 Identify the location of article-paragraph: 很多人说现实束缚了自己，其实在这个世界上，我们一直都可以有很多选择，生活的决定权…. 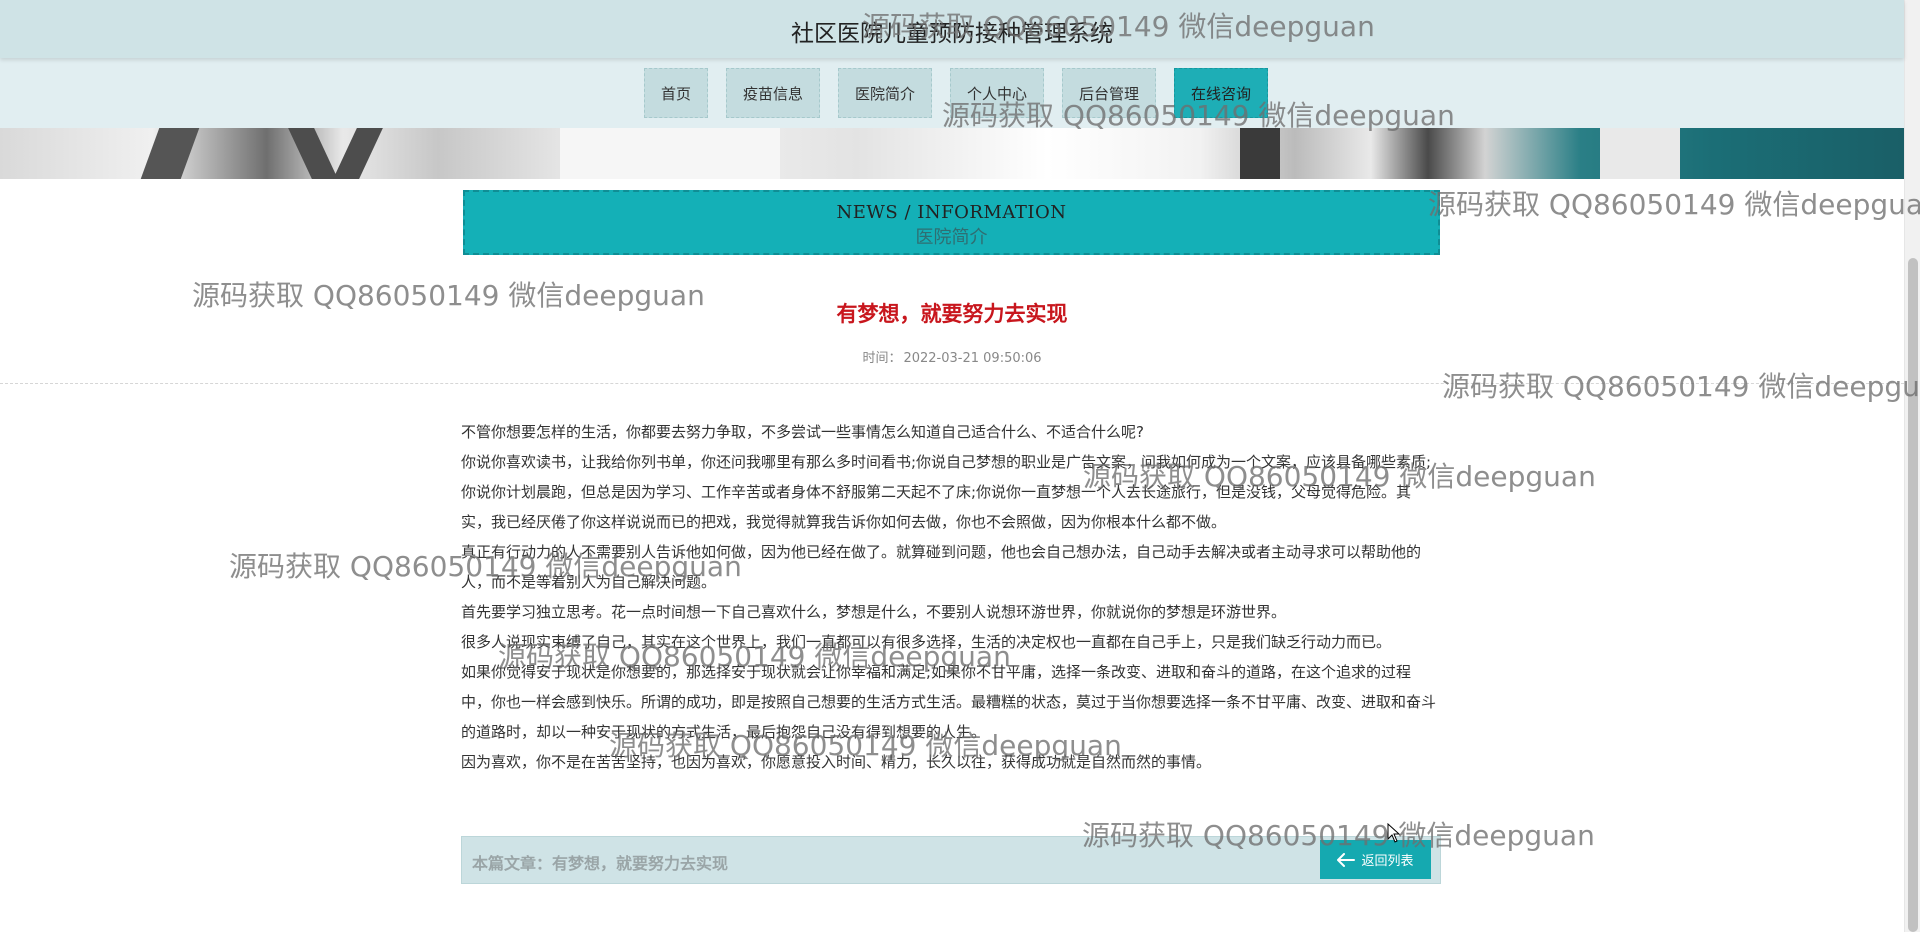
(926, 642).